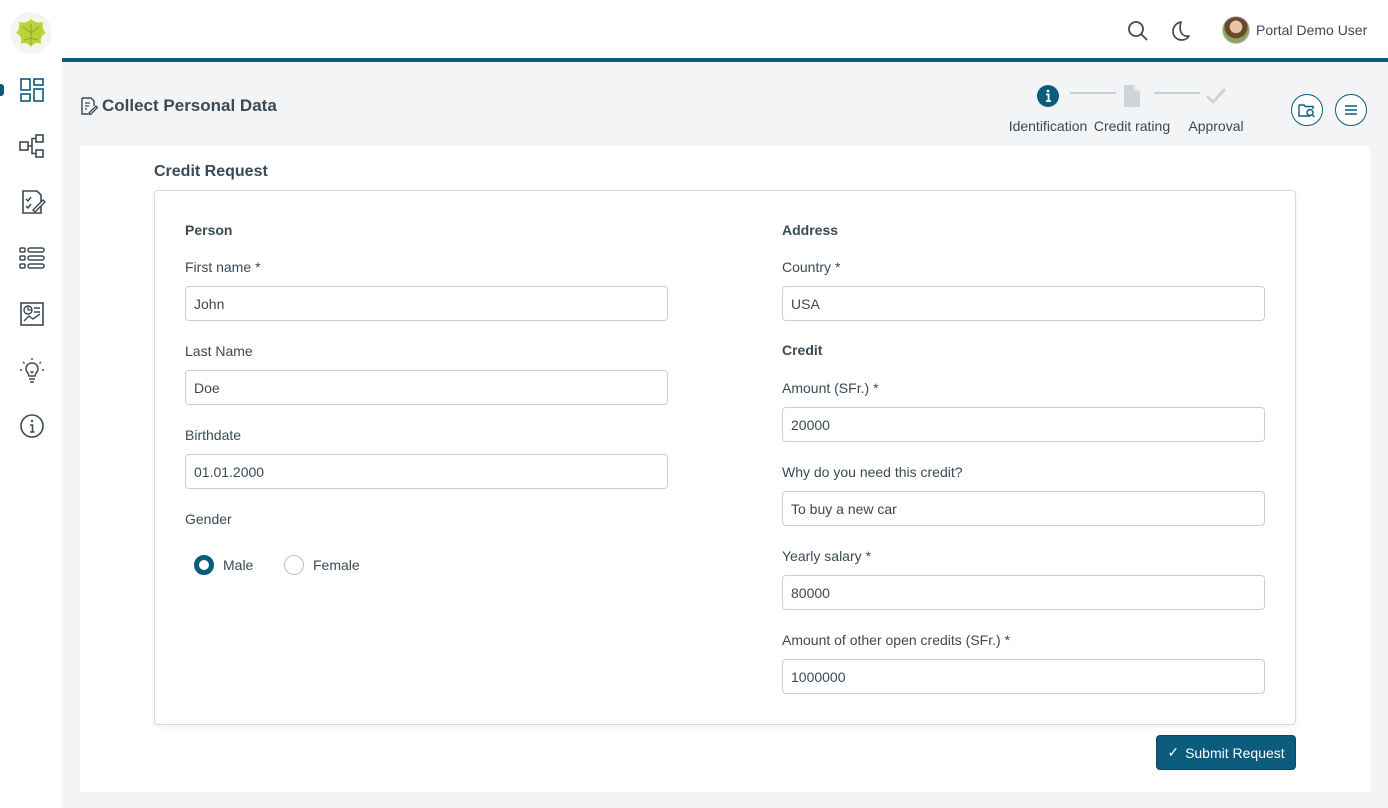 Image resolution: width=1388 pixels, height=808 pixels. What do you see at coordinates (1235, 752) in the screenshot?
I see `submit-label: Submit Request` at bounding box center [1235, 752].